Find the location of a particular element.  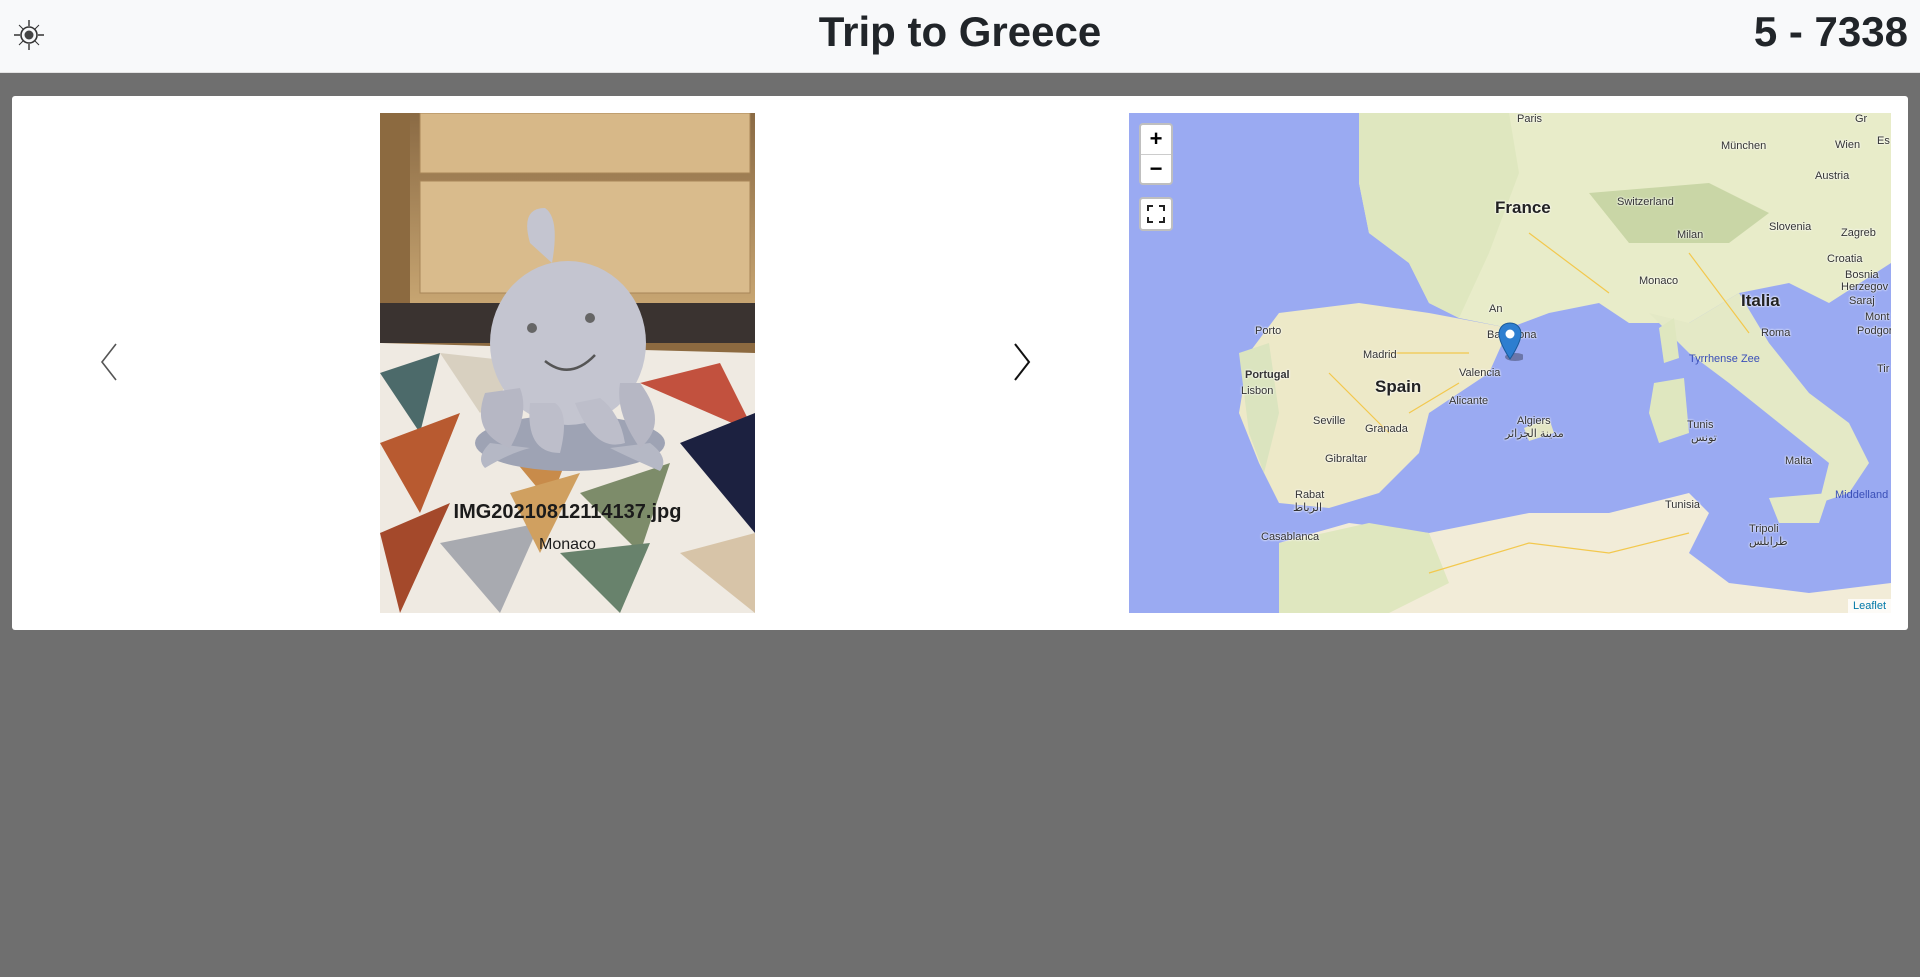

map-label-lisbon: Lisbon is located at coordinates (1257, 391).